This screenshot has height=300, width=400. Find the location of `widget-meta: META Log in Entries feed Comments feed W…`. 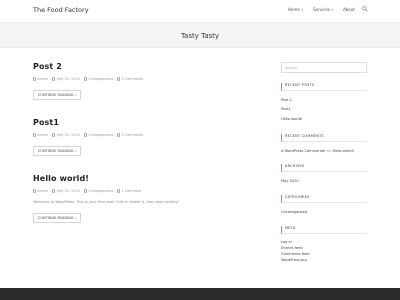

widget-meta: META Log in Entries feed Comments feed W… is located at coordinates (324, 244).